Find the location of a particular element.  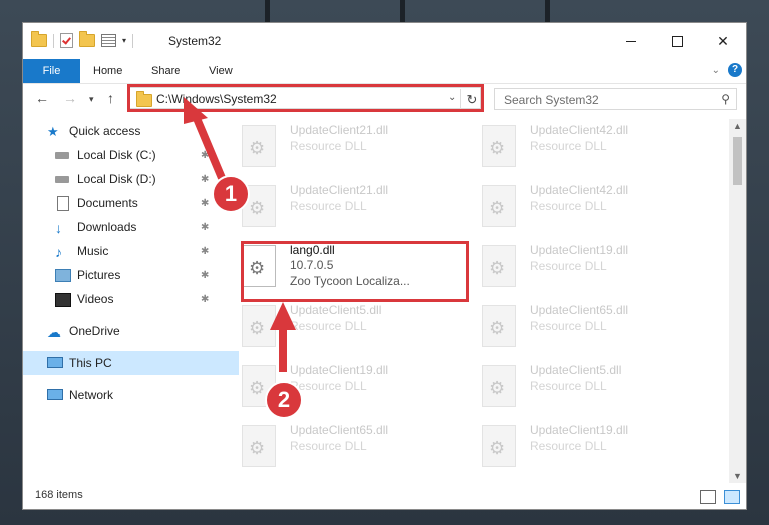

callout-badge-2: 2 is located at coordinates (284, 400).